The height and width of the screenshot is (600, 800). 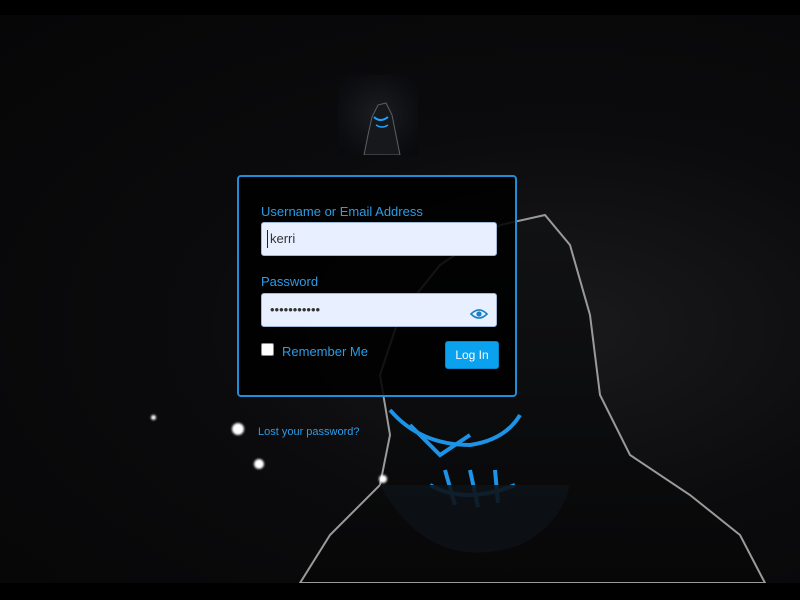 I want to click on eye-icon, so click(x=479, y=310).